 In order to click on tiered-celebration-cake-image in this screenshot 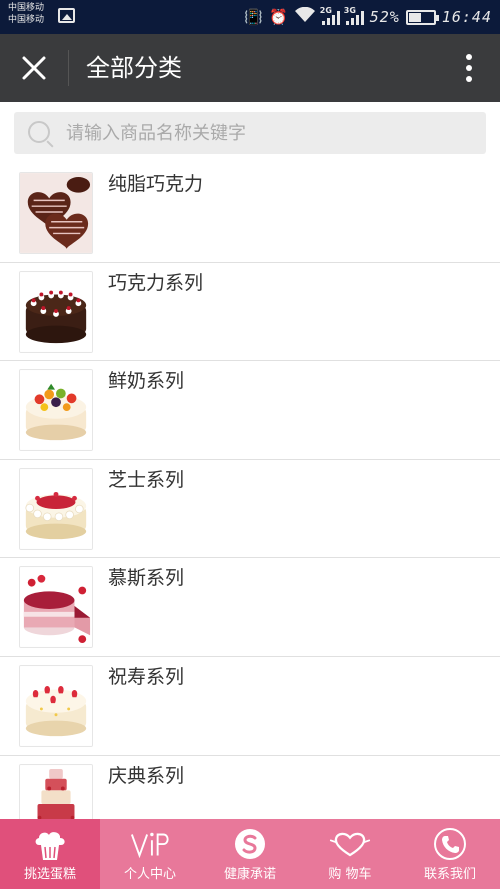, I will do `click(56, 791)`.